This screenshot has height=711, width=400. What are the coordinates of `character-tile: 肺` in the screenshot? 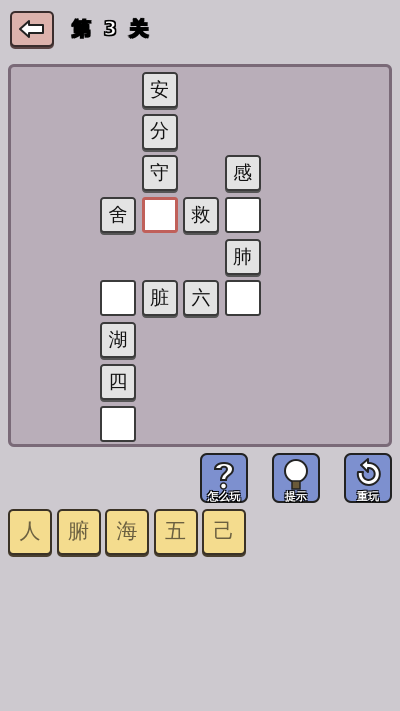 It's located at (242, 256).